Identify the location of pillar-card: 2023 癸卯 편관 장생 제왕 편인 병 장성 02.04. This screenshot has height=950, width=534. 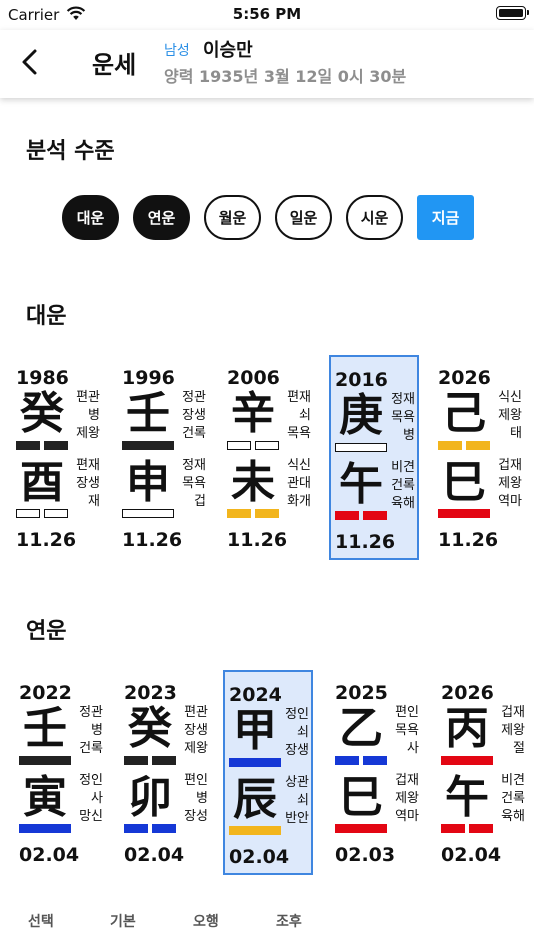
(165, 772).